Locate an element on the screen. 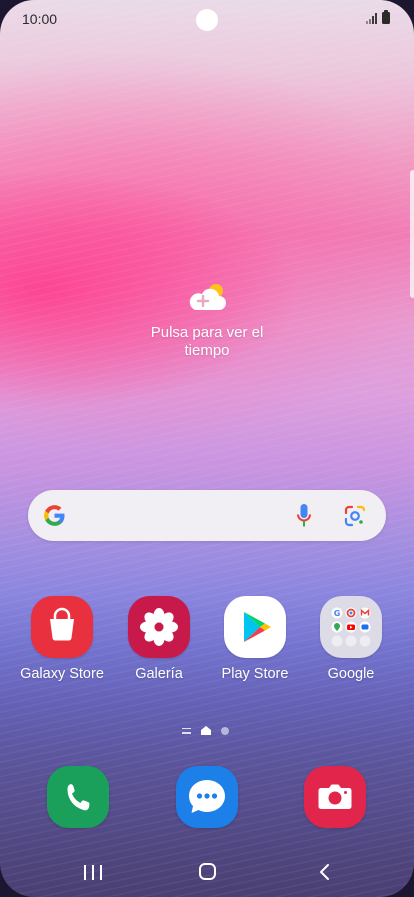 This screenshot has height=897, width=414. signal-icon is located at coordinates (371, 18).